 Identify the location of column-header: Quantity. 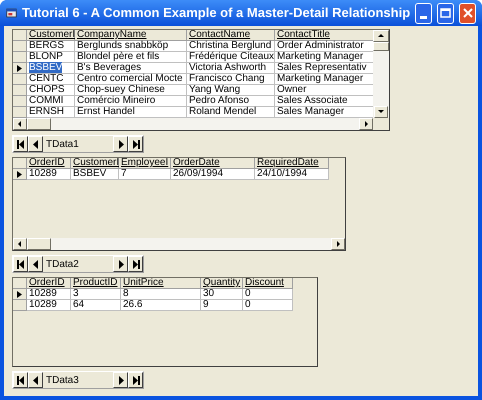
(222, 283).